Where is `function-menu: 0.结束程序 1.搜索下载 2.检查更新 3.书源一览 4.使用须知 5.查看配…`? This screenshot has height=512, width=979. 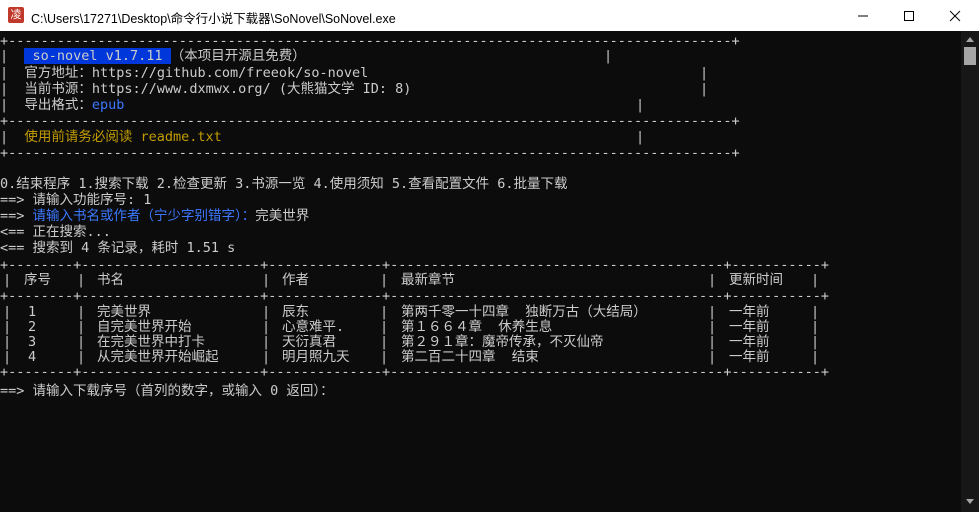 function-menu: 0.结束程序 1.搜索下载 2.检查更新 3.书源一览 4.使用须知 5.查看配… is located at coordinates (284, 184).